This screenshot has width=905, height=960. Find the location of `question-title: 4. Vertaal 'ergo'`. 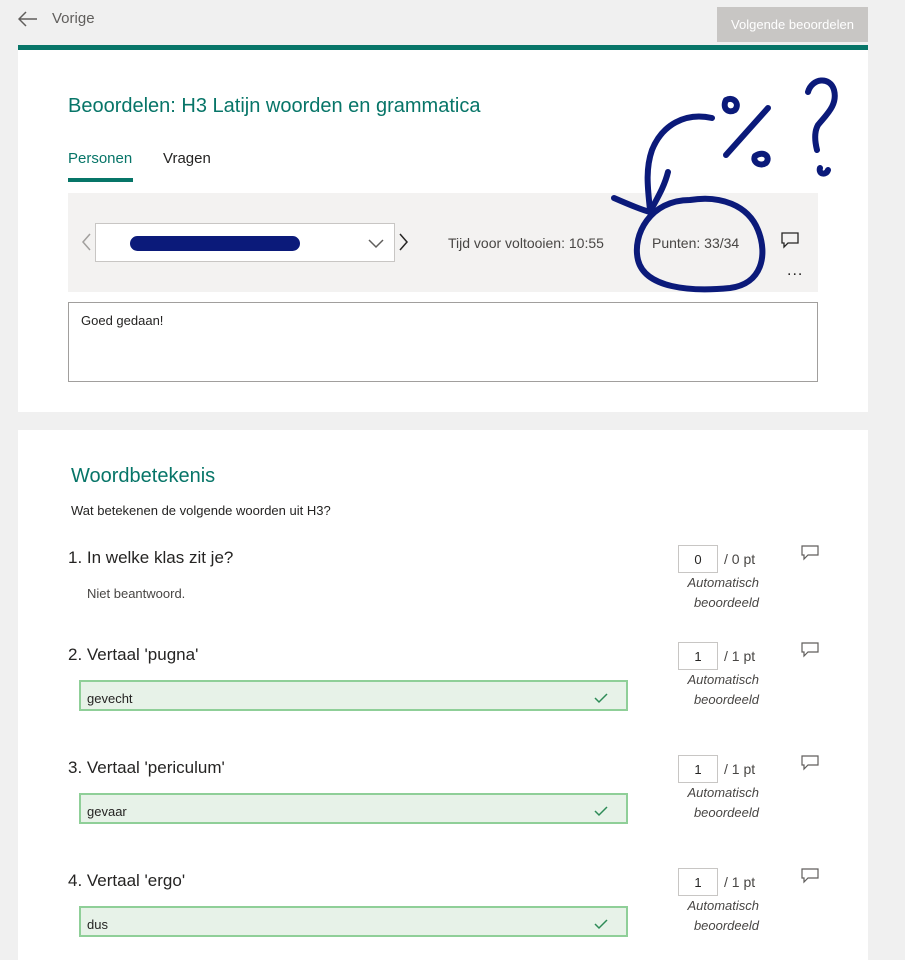

question-title: 4. Vertaal 'ergo' is located at coordinates (127, 880).